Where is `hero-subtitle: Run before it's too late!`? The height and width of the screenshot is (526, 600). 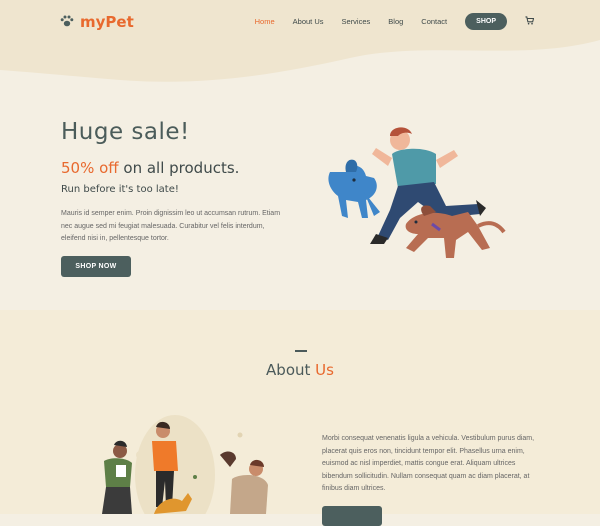
hero-subtitle: Run before it's too late! is located at coordinates (120, 189).